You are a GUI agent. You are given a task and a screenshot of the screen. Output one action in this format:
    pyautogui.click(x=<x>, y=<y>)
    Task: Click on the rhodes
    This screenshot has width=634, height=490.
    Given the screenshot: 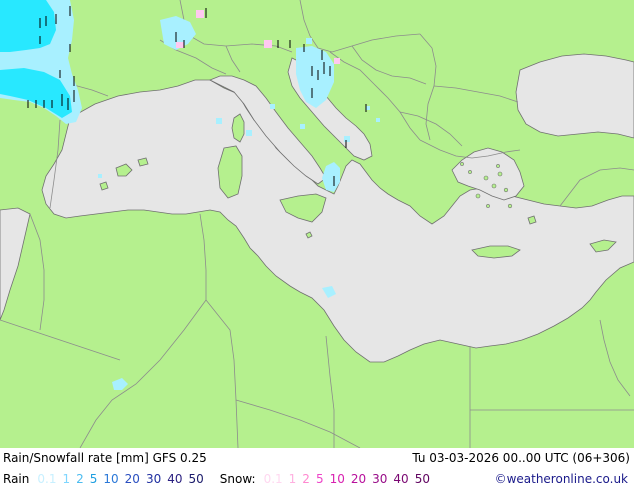 What is the action you would take?
    pyautogui.click(x=532, y=220)
    